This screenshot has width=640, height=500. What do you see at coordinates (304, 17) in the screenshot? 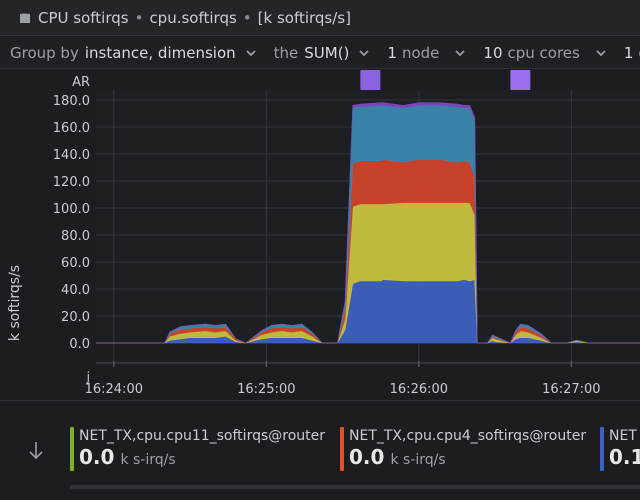
I see `chart-units: [k softirqs/s]` at bounding box center [304, 17].